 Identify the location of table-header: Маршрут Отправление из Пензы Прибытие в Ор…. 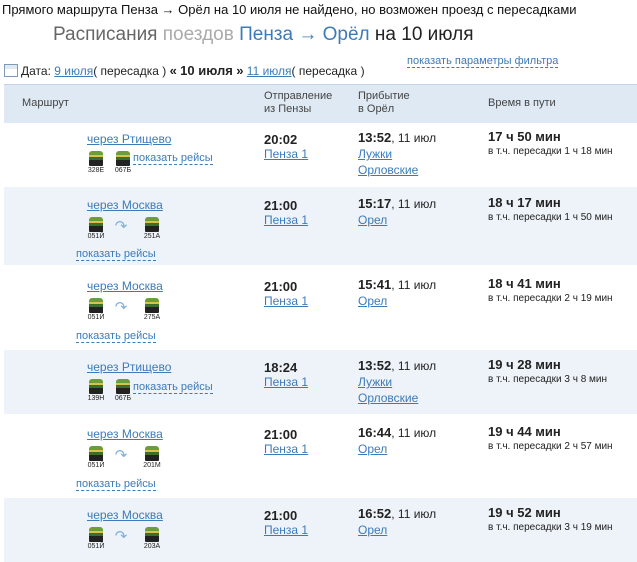
(320, 103).